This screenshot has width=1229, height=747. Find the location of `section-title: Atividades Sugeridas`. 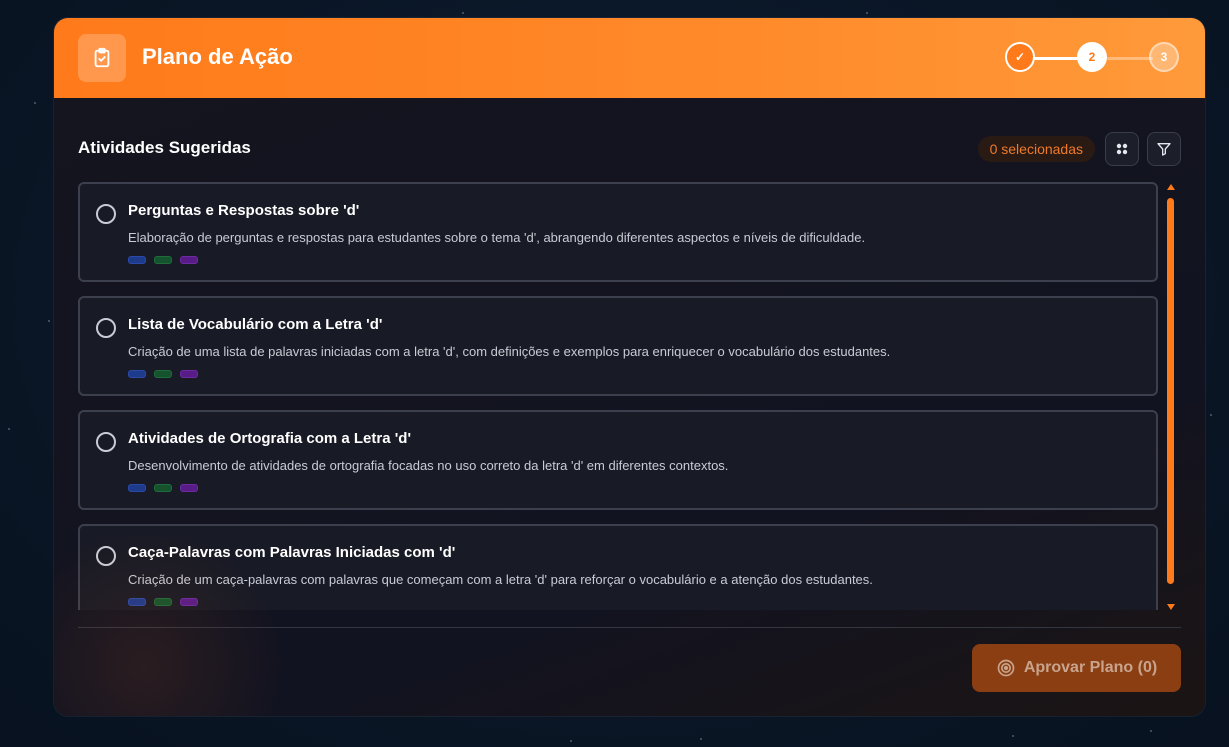

section-title: Atividades Sugeridas is located at coordinates (164, 147).